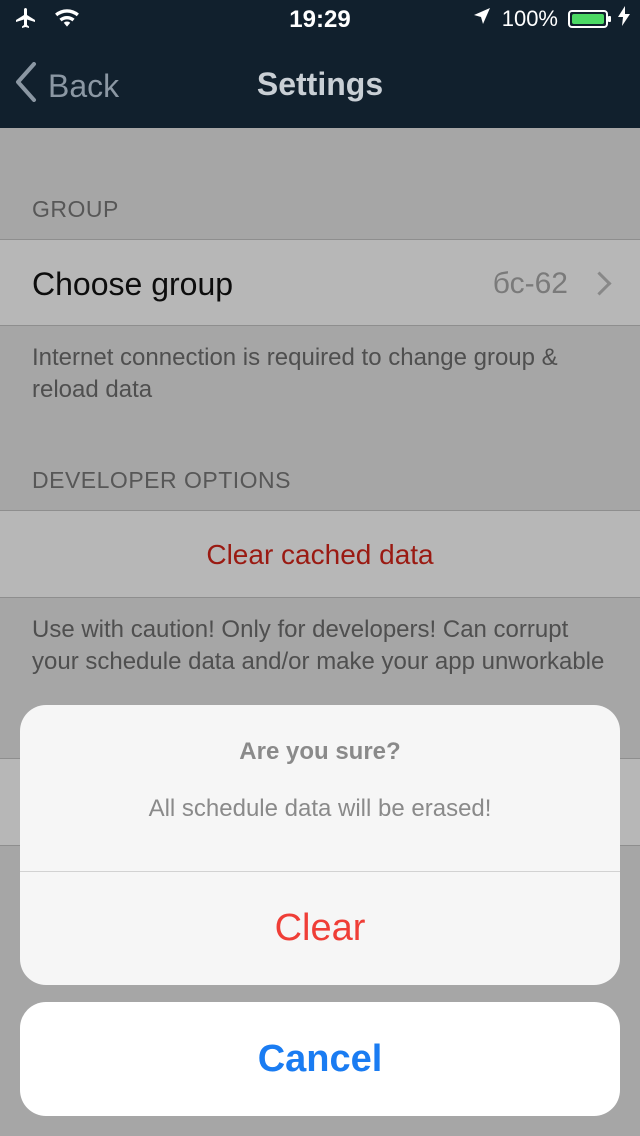 The height and width of the screenshot is (1136, 640). Describe the element at coordinates (599, 283) in the screenshot. I see `chevron-right-icon` at that location.